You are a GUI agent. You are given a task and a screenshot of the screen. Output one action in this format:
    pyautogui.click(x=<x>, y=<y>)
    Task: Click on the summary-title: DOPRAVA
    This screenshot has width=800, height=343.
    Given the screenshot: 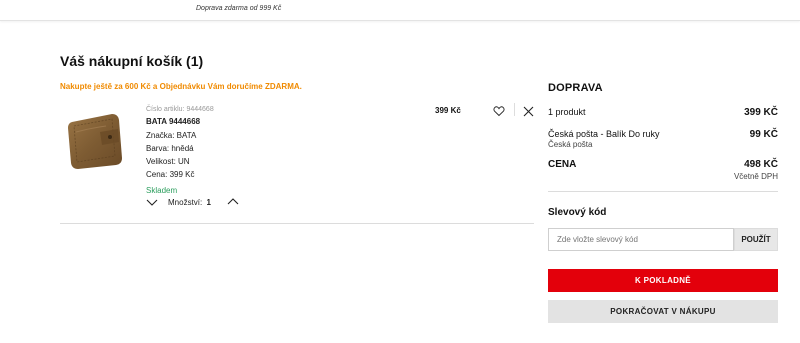 What is the action you would take?
    pyautogui.click(x=575, y=88)
    